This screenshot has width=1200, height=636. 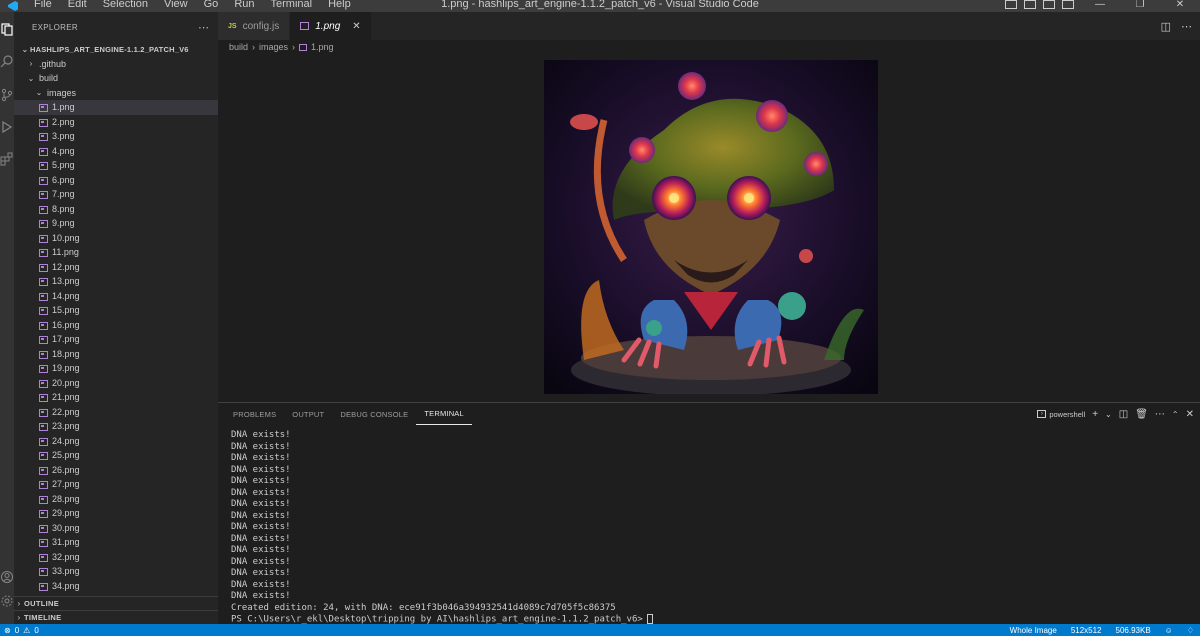 What do you see at coordinates (211, 5) in the screenshot?
I see `menu-go: Go` at bounding box center [211, 5].